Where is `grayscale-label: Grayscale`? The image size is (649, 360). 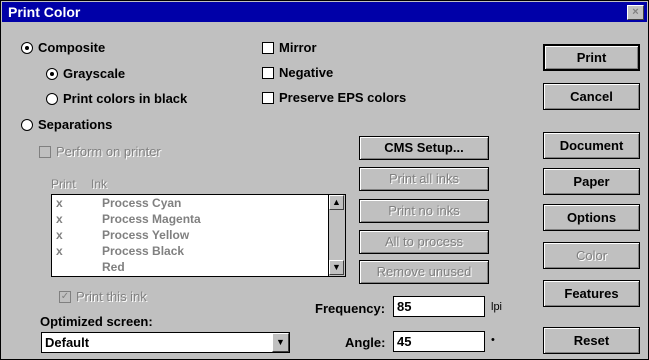 grayscale-label: Grayscale is located at coordinates (94, 73).